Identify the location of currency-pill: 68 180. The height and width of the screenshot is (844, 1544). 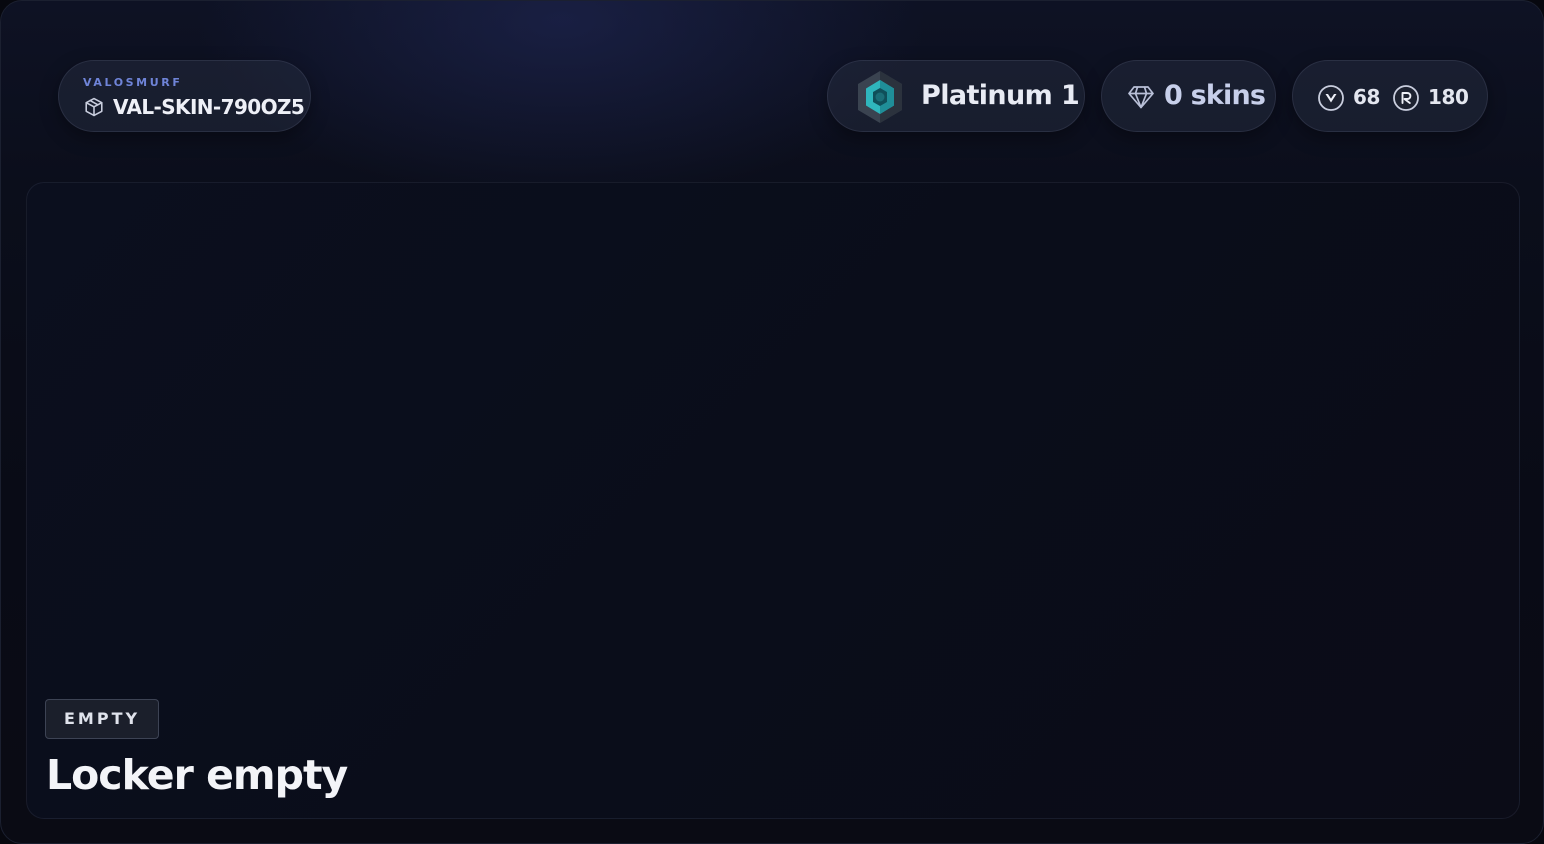
(1390, 96).